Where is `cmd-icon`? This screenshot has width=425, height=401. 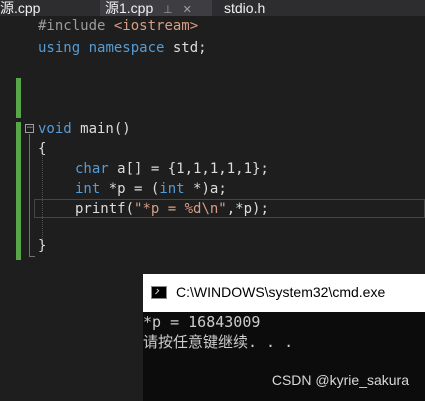
cmd-icon is located at coordinates (159, 292).